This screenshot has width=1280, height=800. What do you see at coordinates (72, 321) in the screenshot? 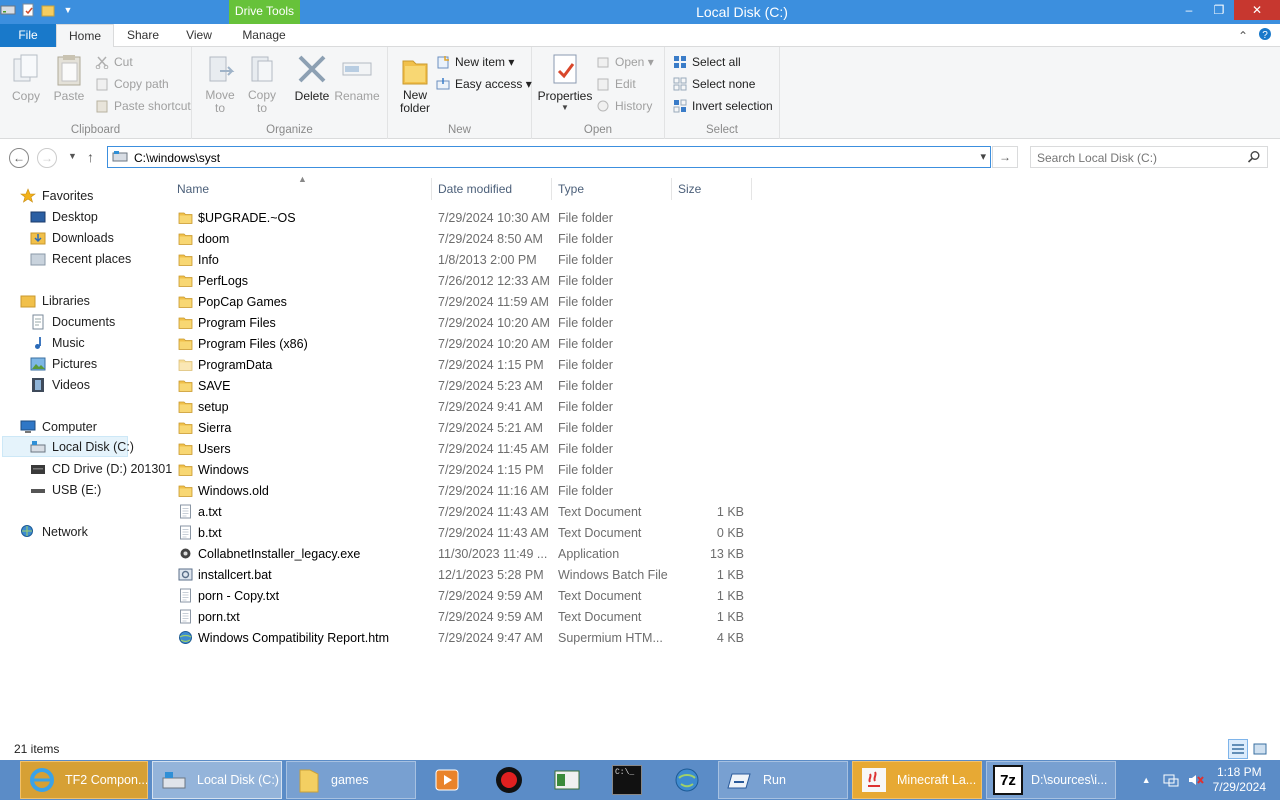
I see `nav-documents: Documents` at bounding box center [72, 321].